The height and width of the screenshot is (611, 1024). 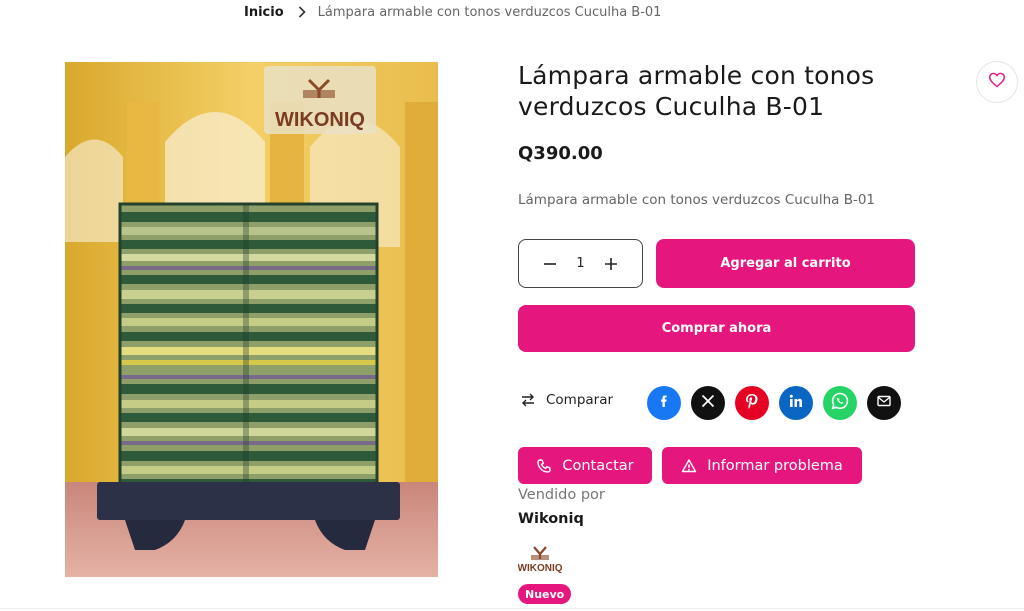 I want to click on pinterest-icon, so click(x=752, y=403).